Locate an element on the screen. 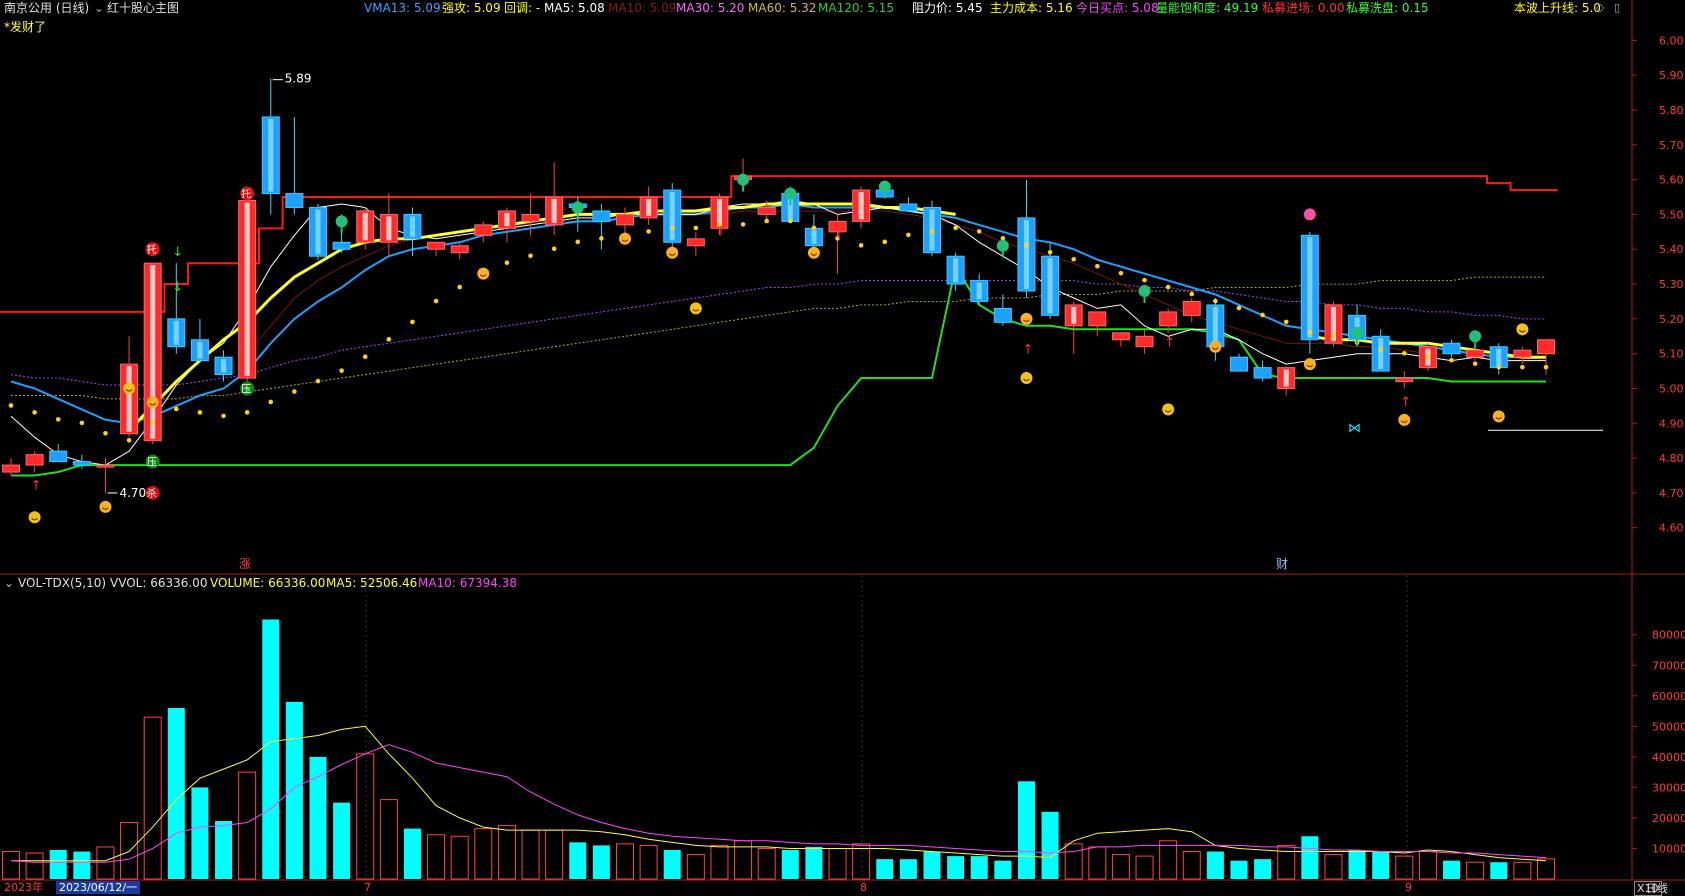 The height and width of the screenshot is (896, 1685). period-button: 日线 is located at coordinates (1657, 888).